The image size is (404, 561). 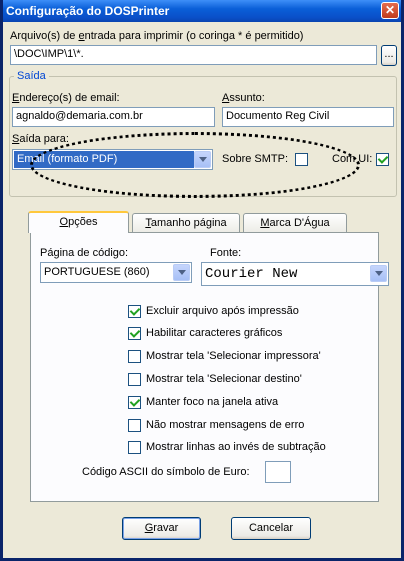 I want to click on show-select-printer-label: Mostrar tela 'Selecionar impressora', so click(x=233, y=356).